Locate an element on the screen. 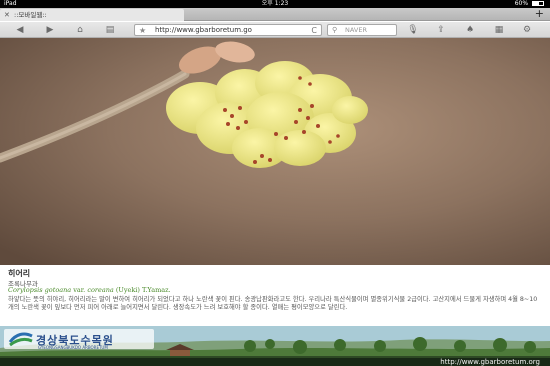 Image resolution: width=550 pixels, height=366 pixels. footer-url-link: http://www.gbarboretum.org is located at coordinates (490, 362).